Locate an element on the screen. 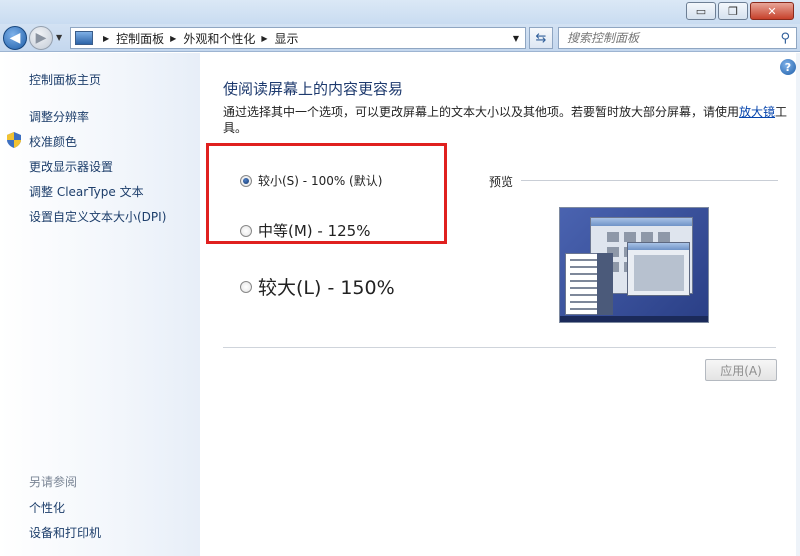 This screenshot has width=800, height=556. preview-label: 预览 is located at coordinates (501, 182).